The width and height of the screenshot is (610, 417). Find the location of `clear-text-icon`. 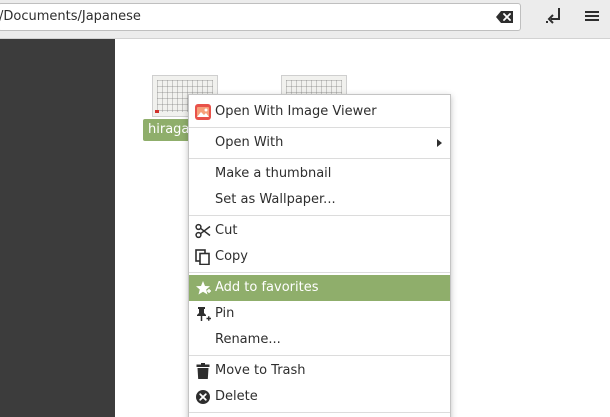

clear-text-icon is located at coordinates (505, 17).